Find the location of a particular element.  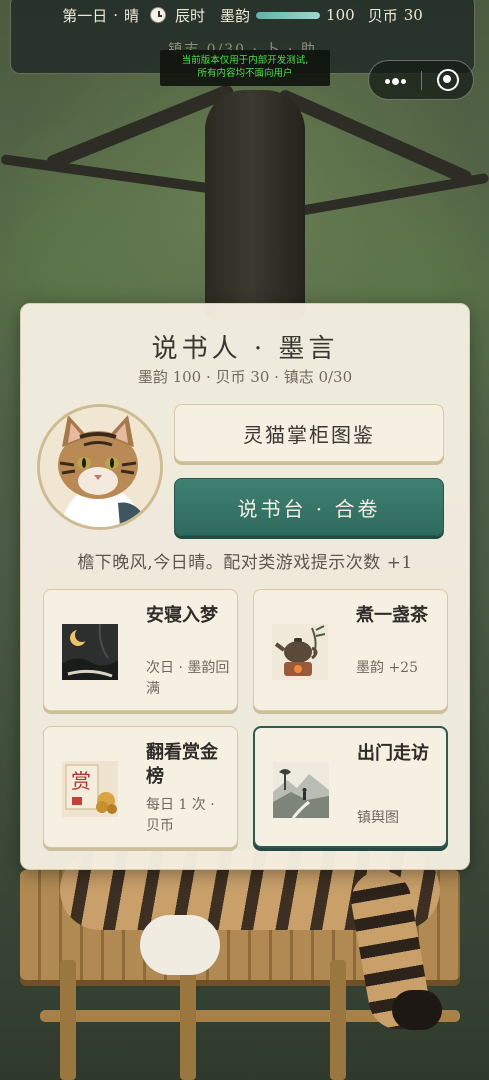

clock-icon is located at coordinates (158, 15).